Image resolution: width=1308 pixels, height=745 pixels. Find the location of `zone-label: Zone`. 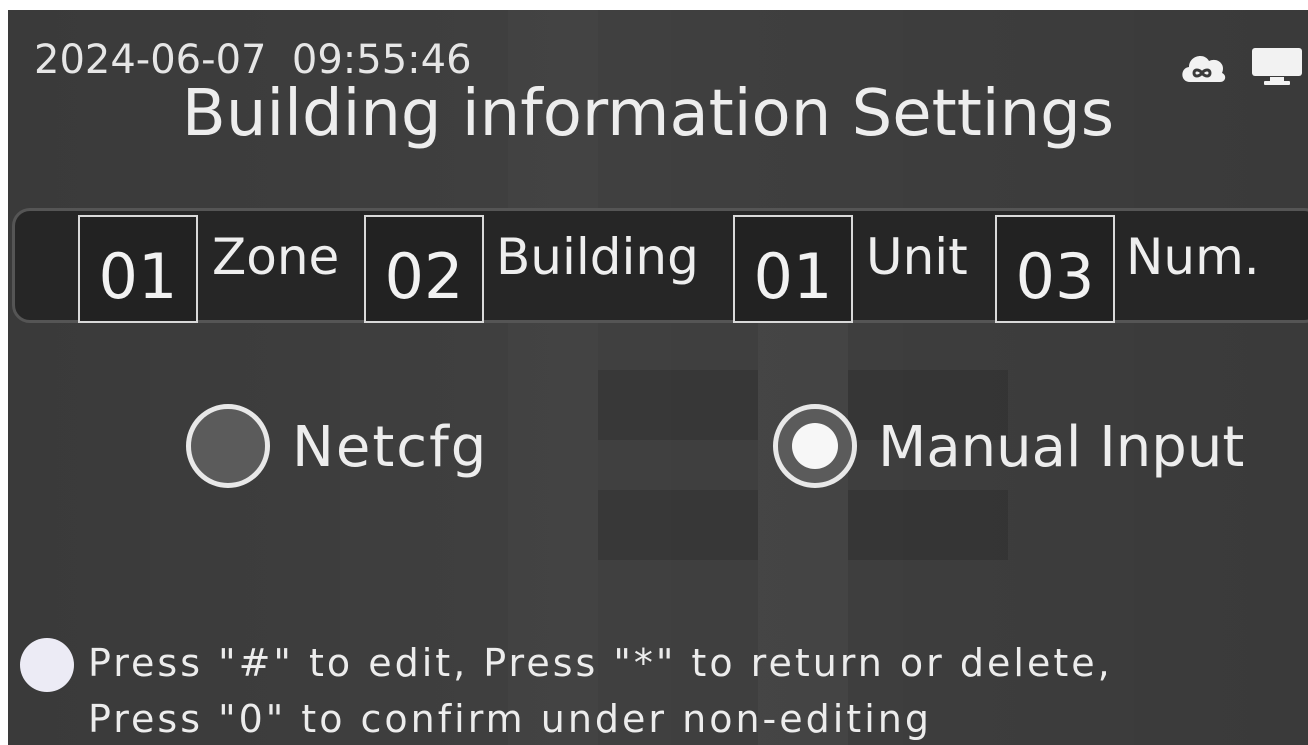

zone-label: Zone is located at coordinates (276, 257).